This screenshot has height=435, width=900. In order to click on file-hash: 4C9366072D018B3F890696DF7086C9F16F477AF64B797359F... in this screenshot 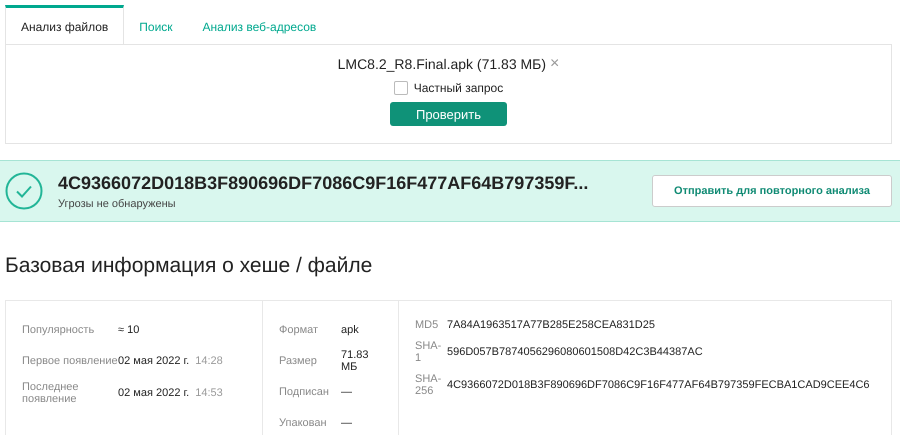, I will do `click(324, 183)`.